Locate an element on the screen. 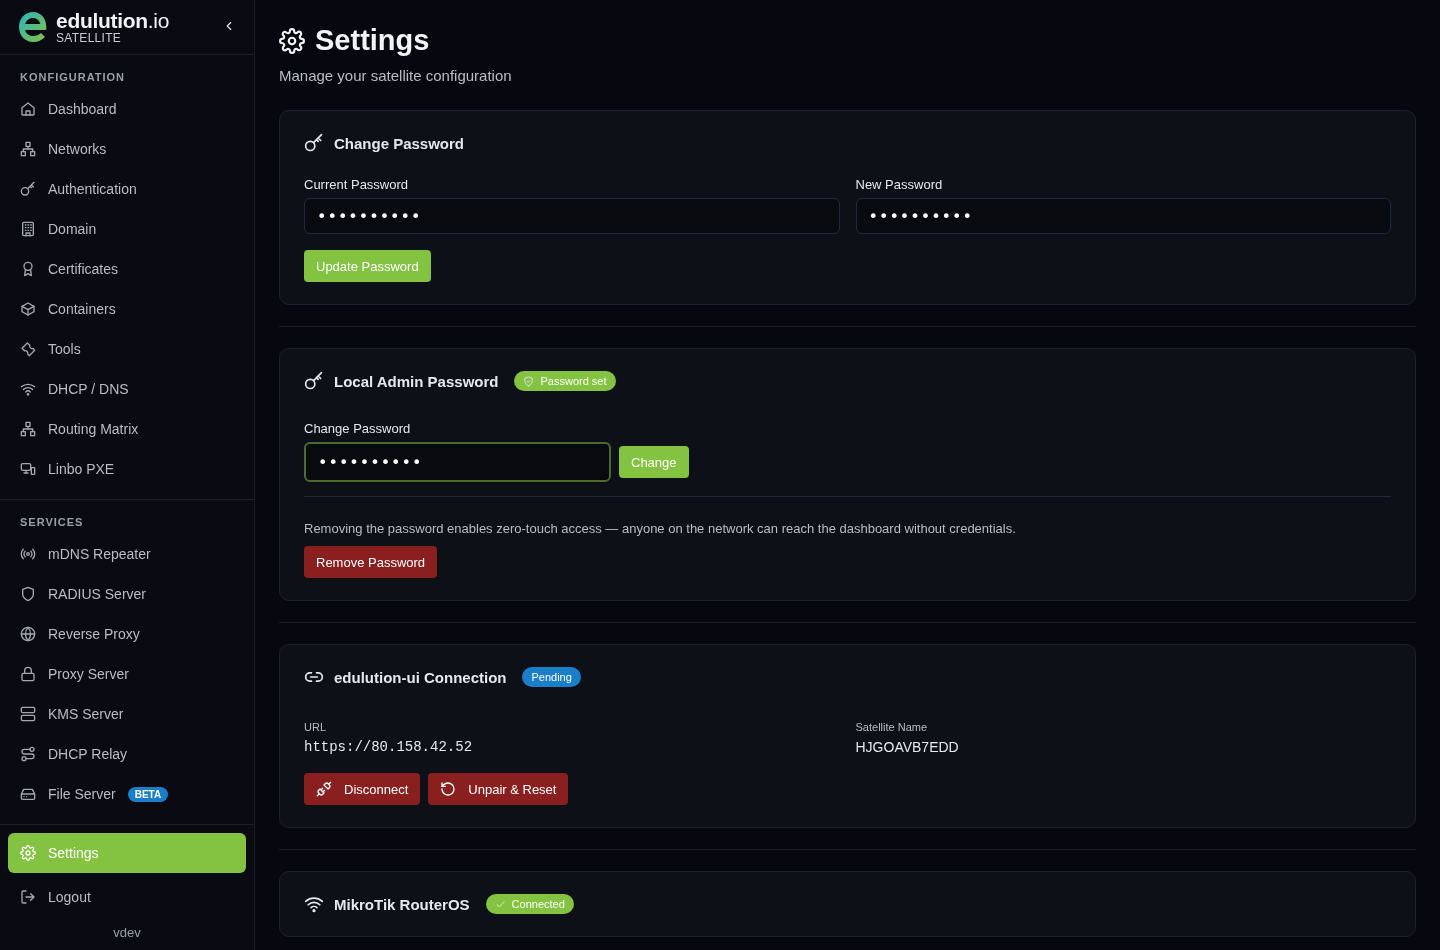 This screenshot has width=1440, height=950. box-icon is located at coordinates (28, 309).